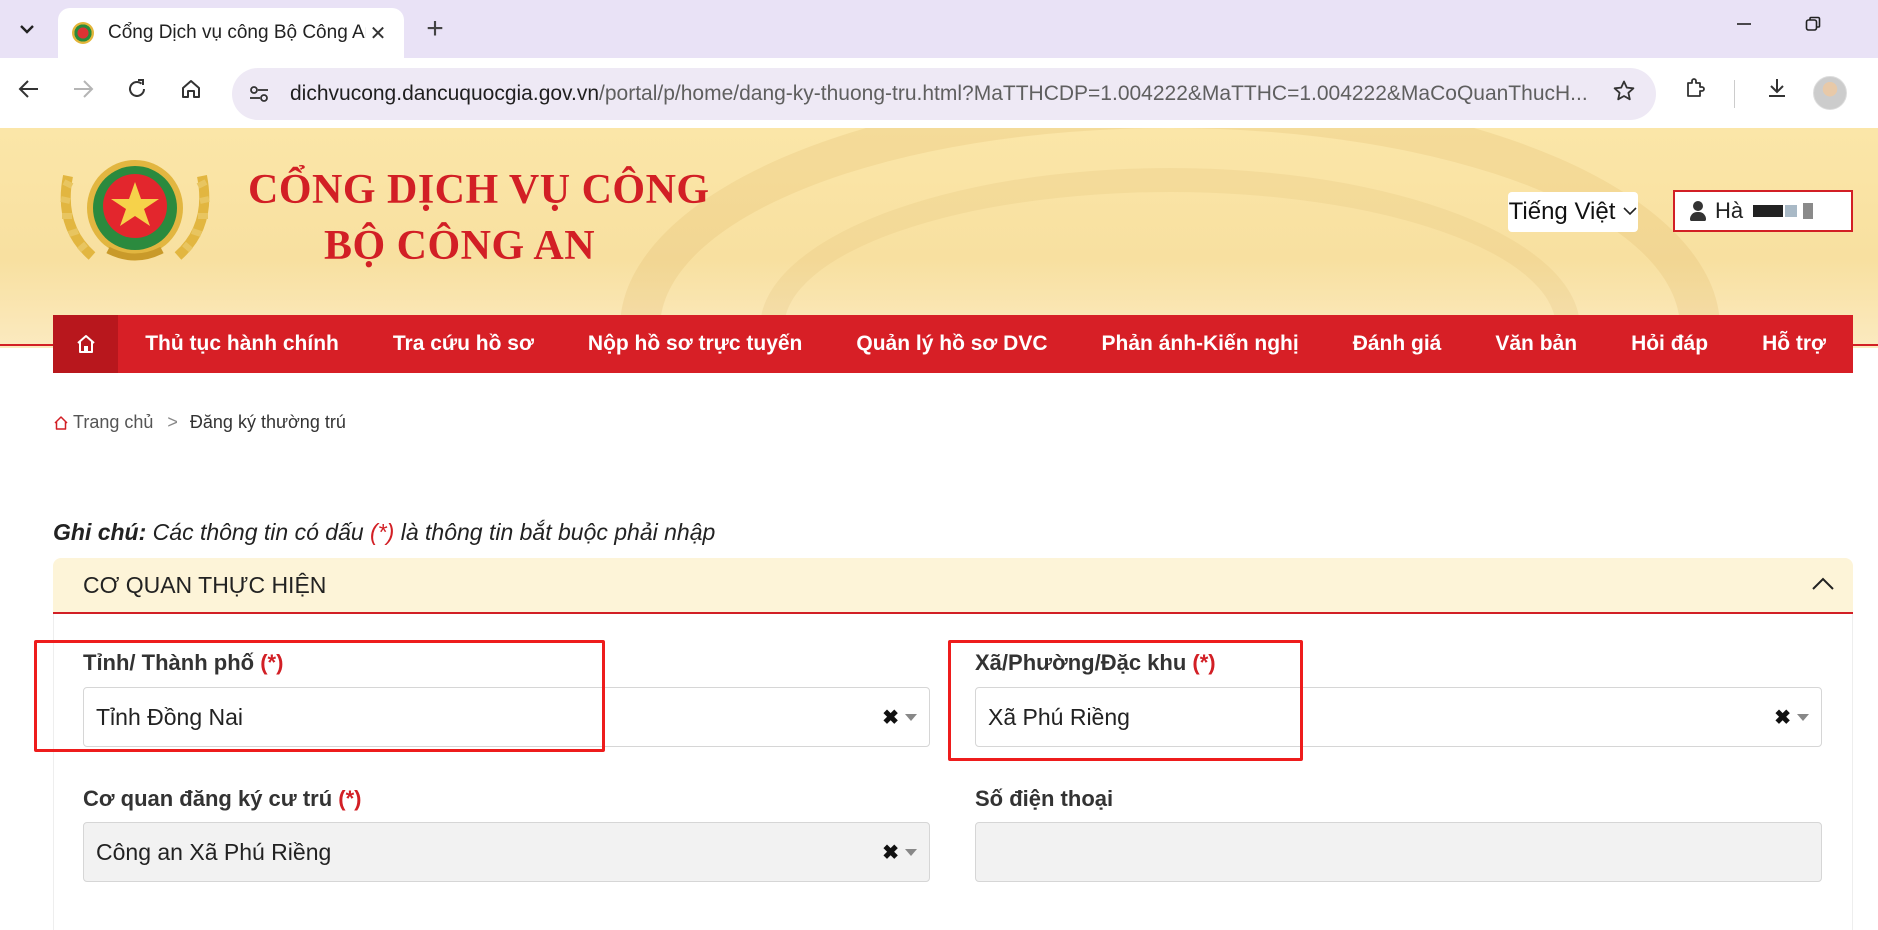 This screenshot has width=1878, height=930. I want to click on section-header-co-quan: CƠ QUAN THỰC HIỆN, so click(953, 586).